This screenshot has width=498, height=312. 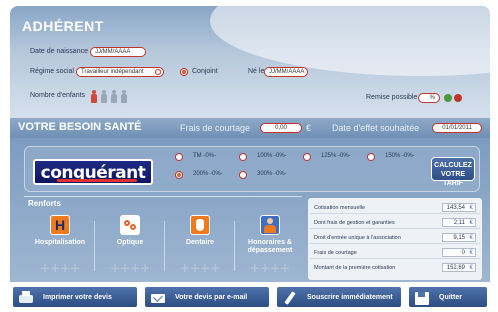 I want to click on birth-date-input: JJ/MM/AAAA, so click(x=118, y=52).